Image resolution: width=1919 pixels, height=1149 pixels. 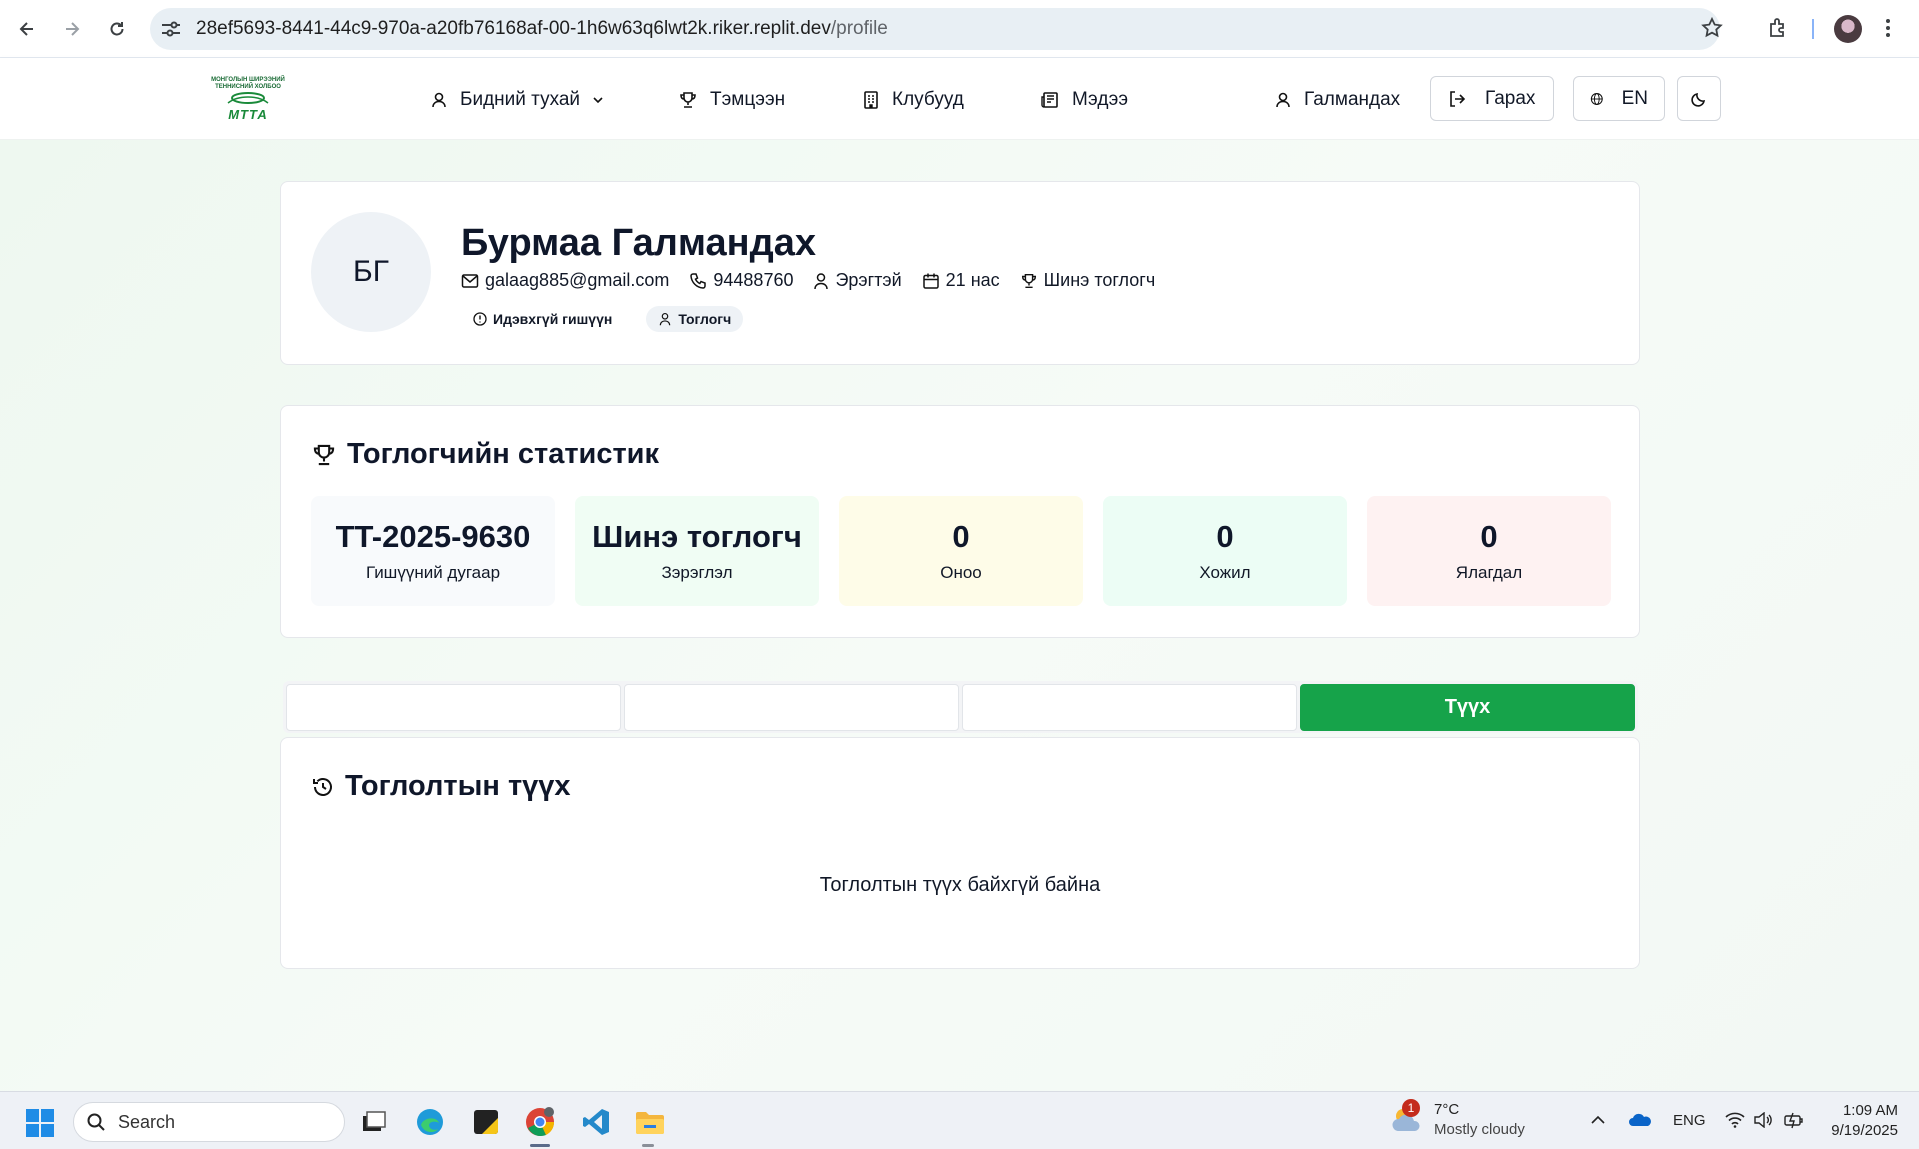 I want to click on active-app-indicator, so click(x=540, y=1145).